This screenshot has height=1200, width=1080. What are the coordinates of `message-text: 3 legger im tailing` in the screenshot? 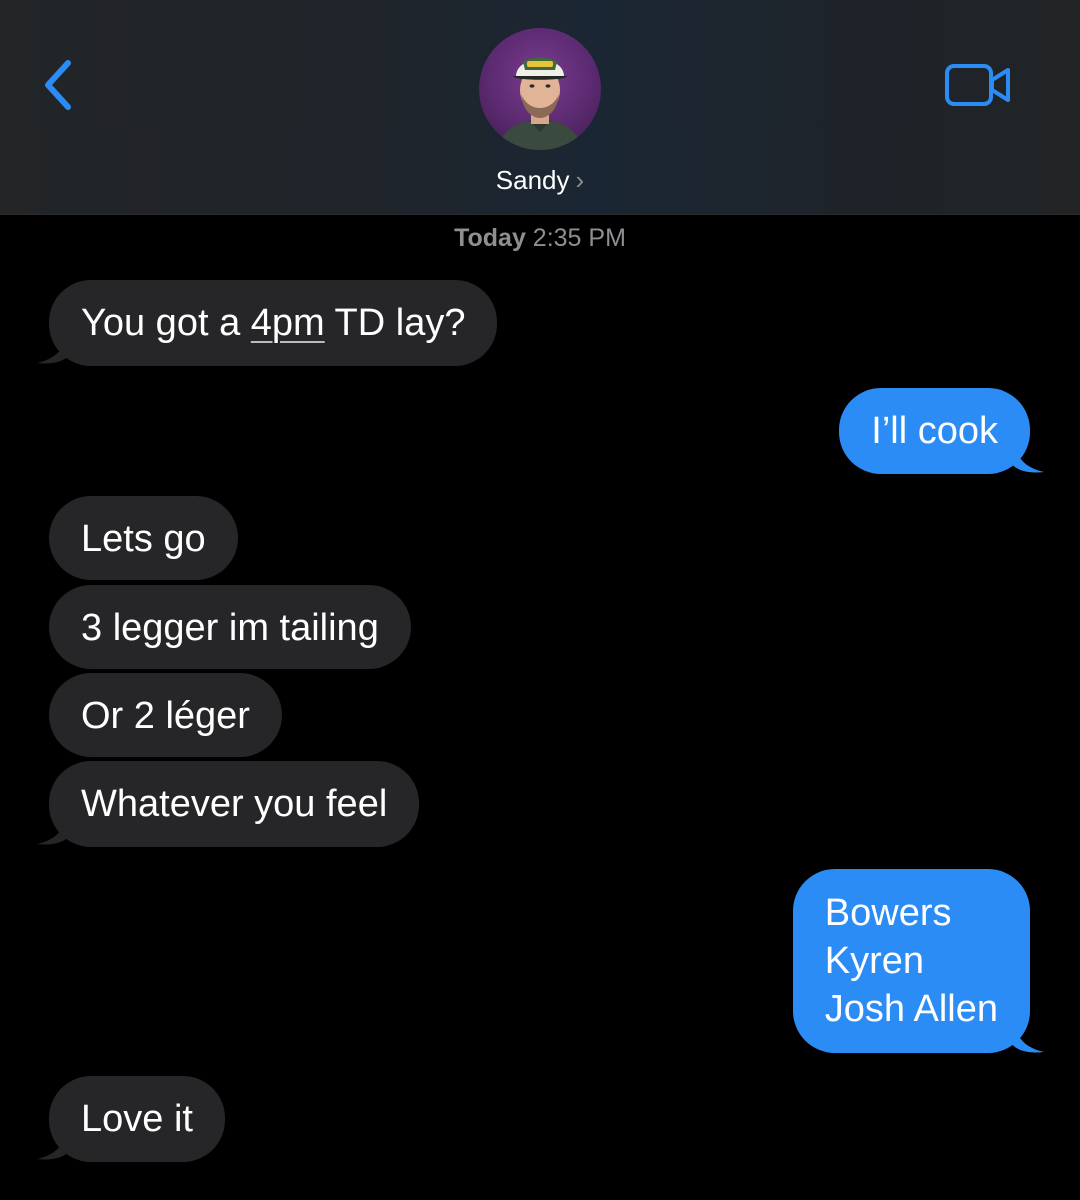 It's located at (230, 628).